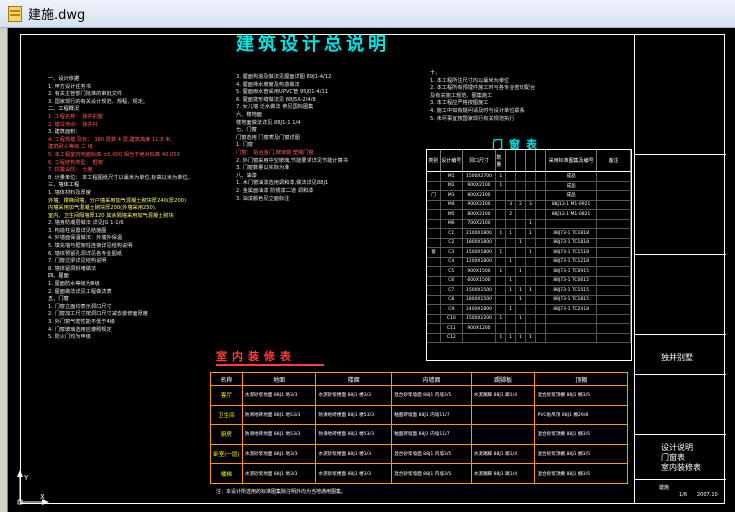  Describe the element at coordinates (572, 242) in the screenshot. I see `door-table-cell: 88J73-1 TC1818` at that location.